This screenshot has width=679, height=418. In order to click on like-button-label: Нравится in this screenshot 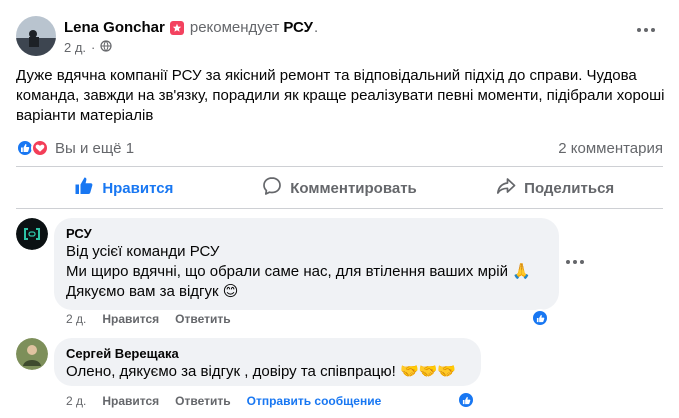, I will do `click(138, 188)`.